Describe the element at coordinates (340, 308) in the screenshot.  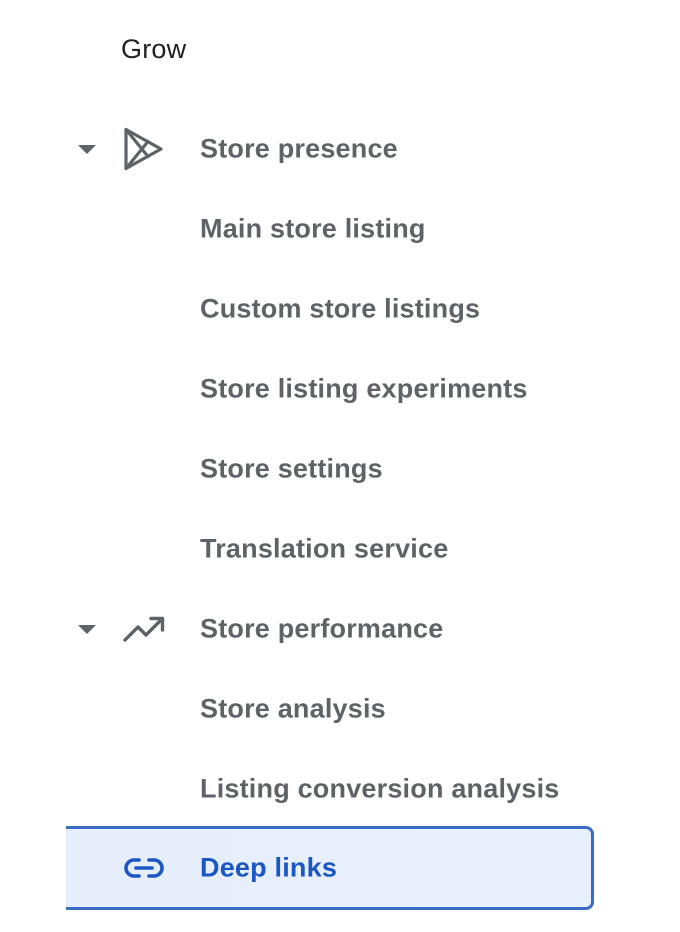
I see `nav-item-label: Custom store listings` at that location.